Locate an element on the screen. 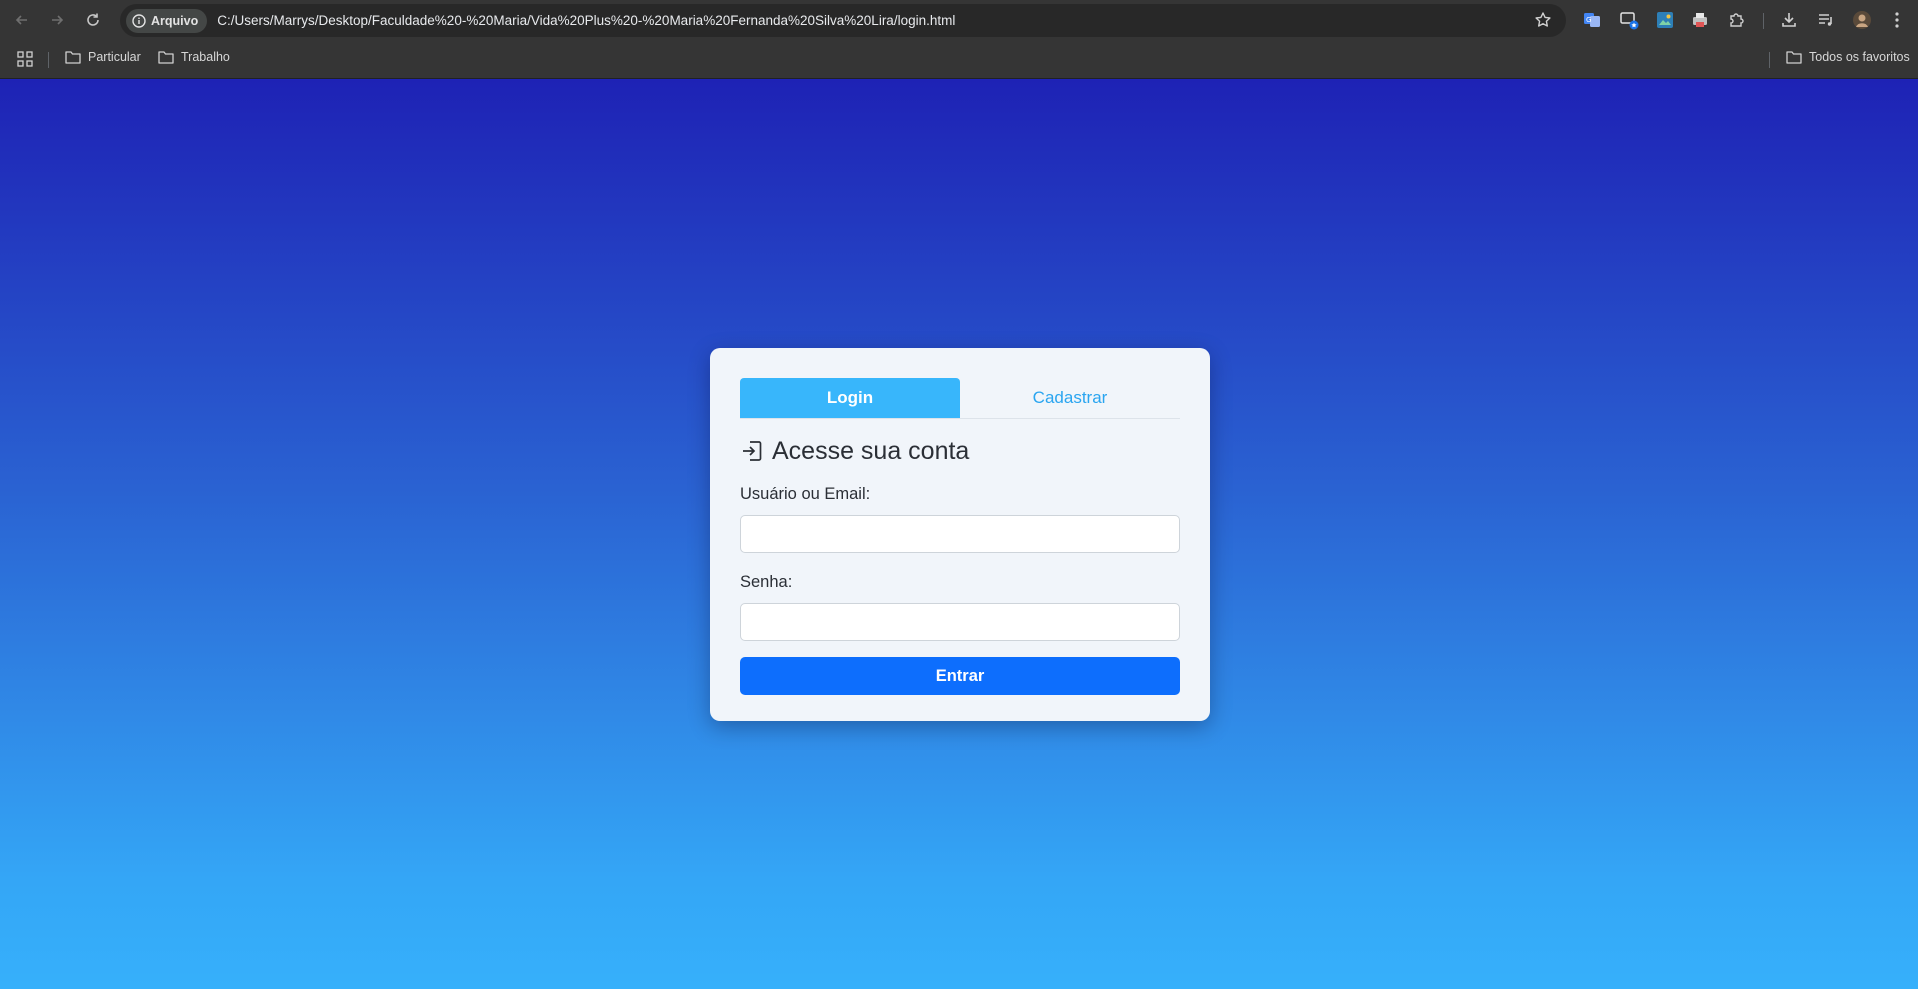 The width and height of the screenshot is (1918, 989). password-input is located at coordinates (960, 622).